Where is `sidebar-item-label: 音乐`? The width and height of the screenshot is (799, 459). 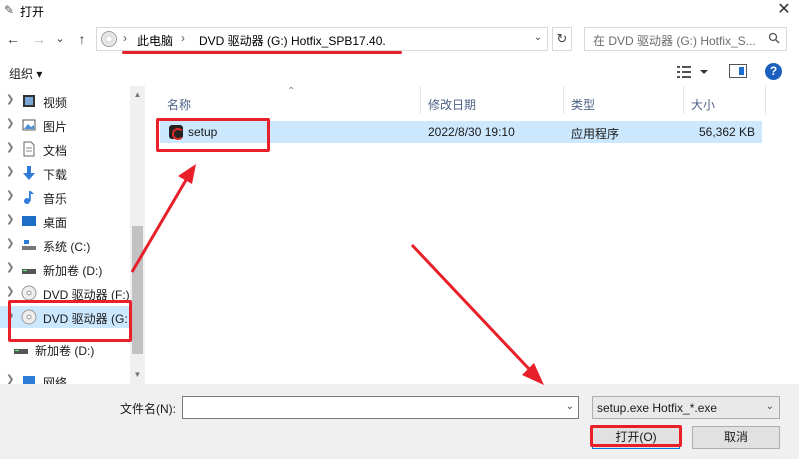
sidebar-item-label: 音乐 is located at coordinates (55, 199).